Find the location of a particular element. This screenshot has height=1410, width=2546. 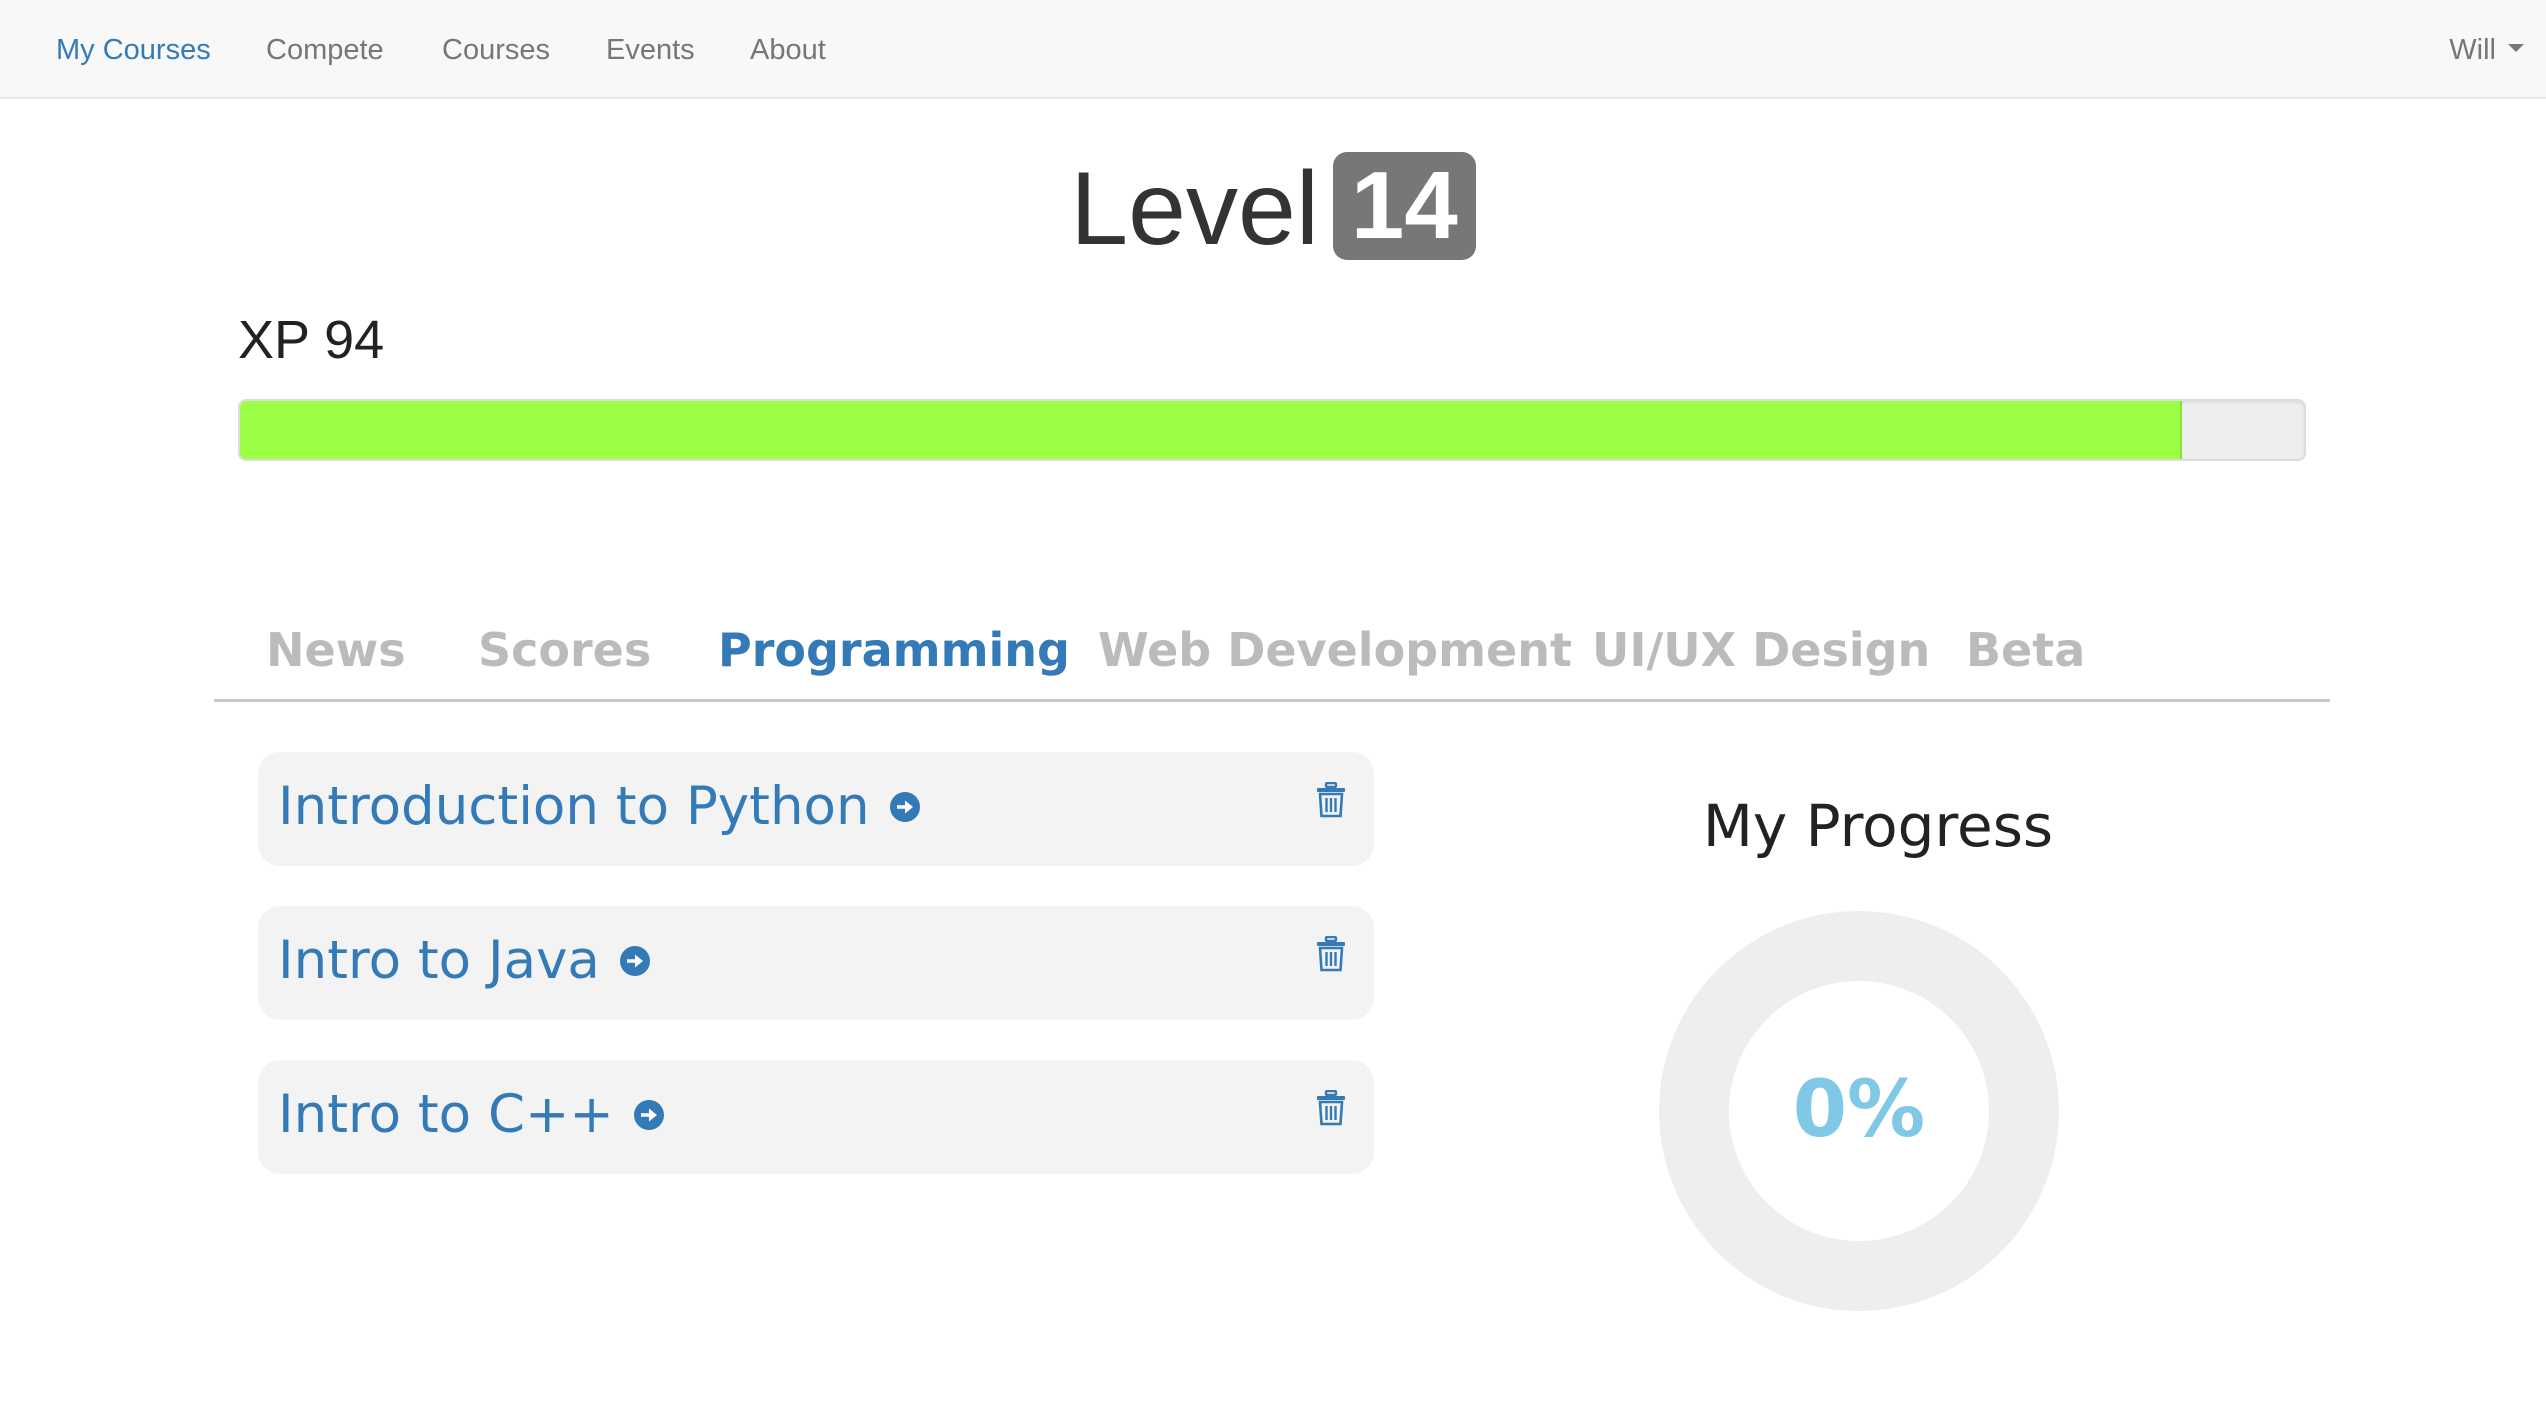

level-heading: Level 14 is located at coordinates (1273, 209).